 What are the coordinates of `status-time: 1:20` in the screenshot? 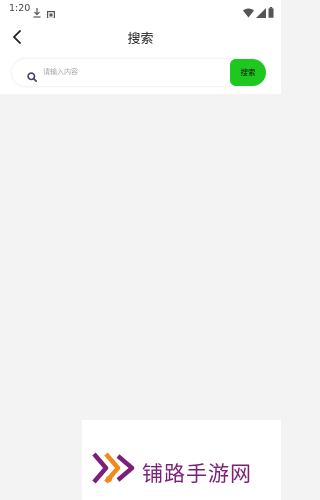 It's located at (20, 8).